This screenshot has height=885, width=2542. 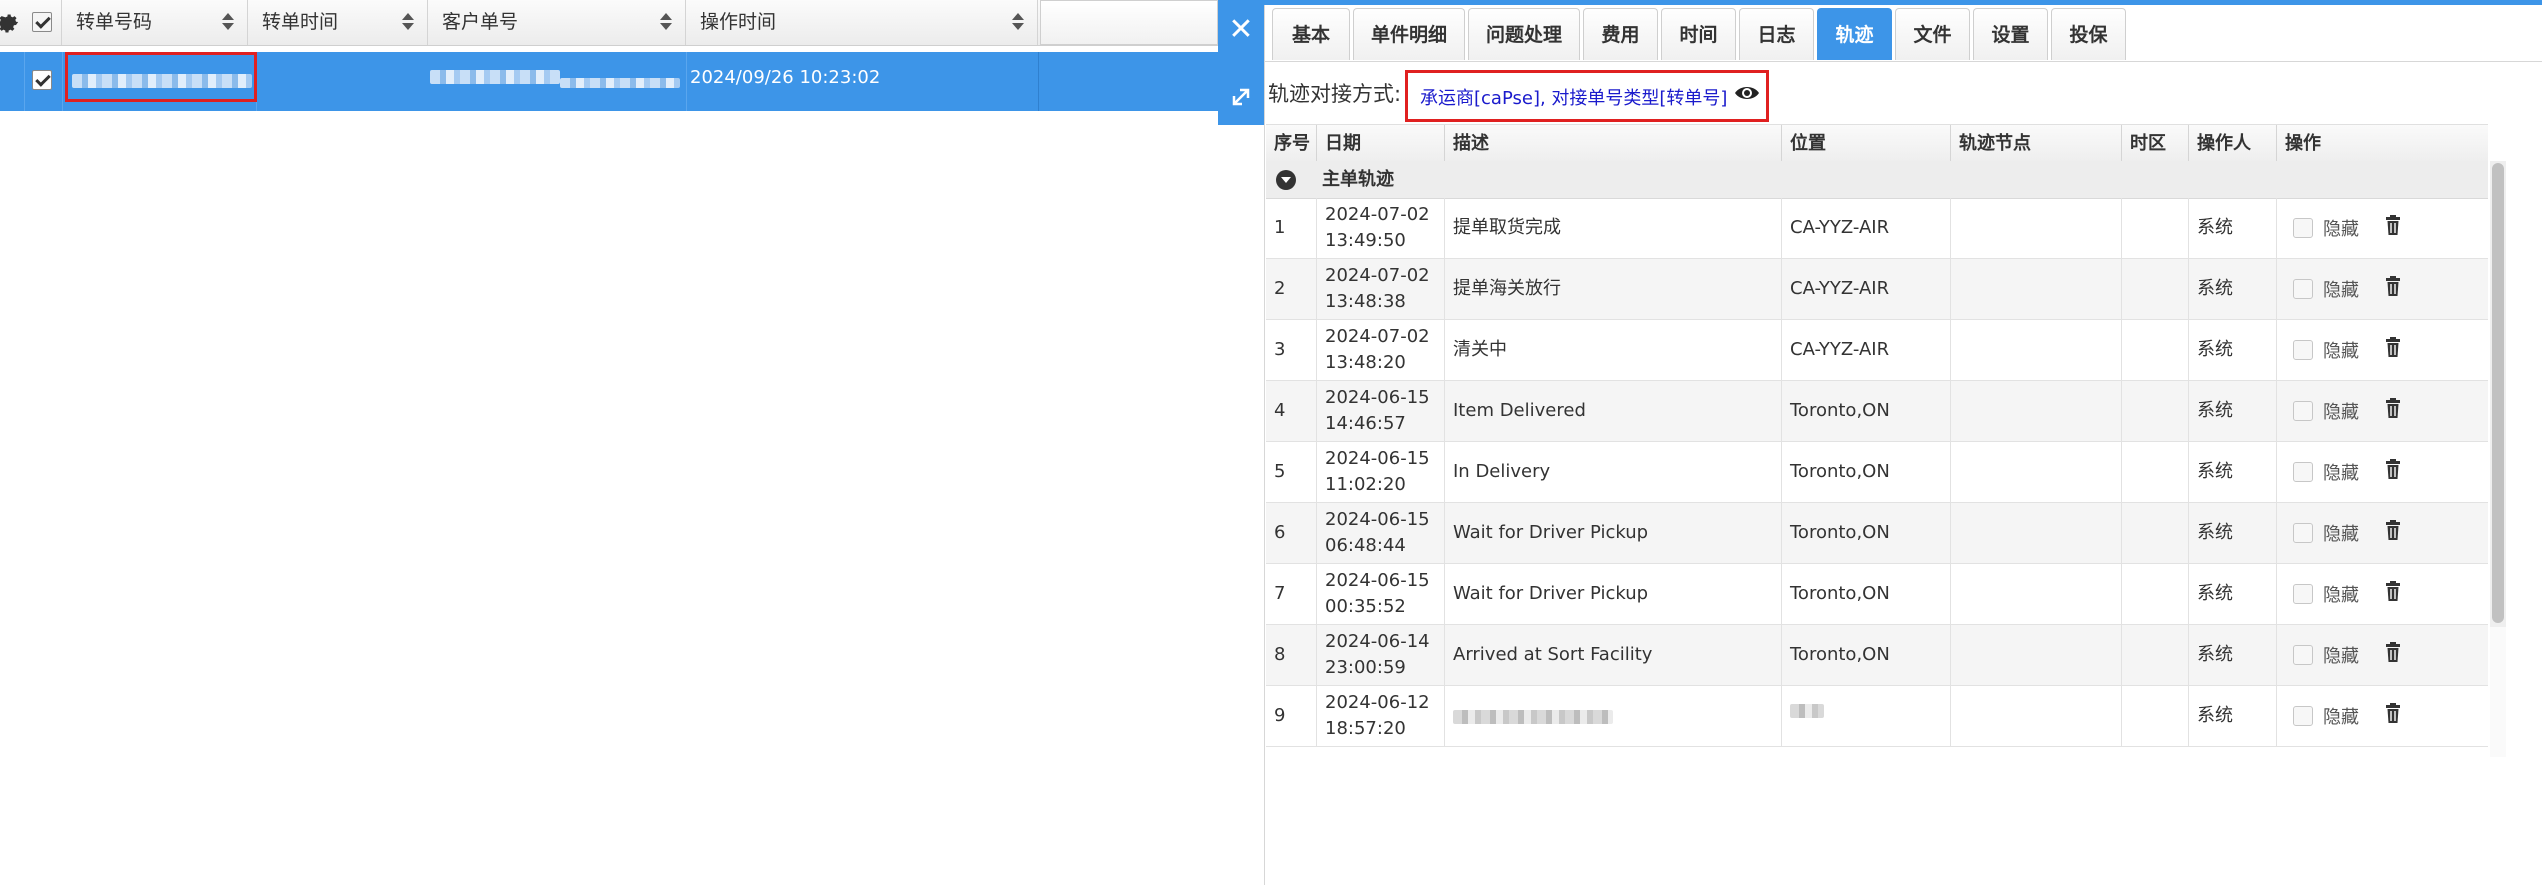 I want to click on column-header-transfer-time: 转单时间, so click(x=338, y=22).